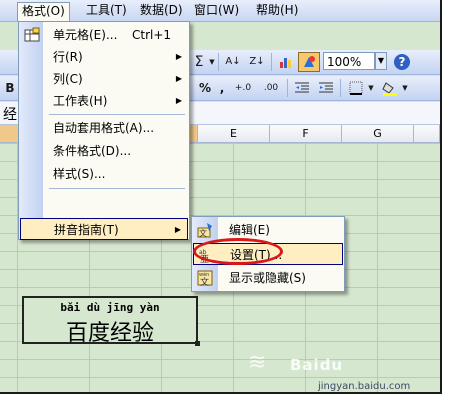 Image resolution: width=449 pixels, height=403 pixels. Describe the element at coordinates (109, 333) in the screenshot. I see `cell-text: 百度经验` at that location.